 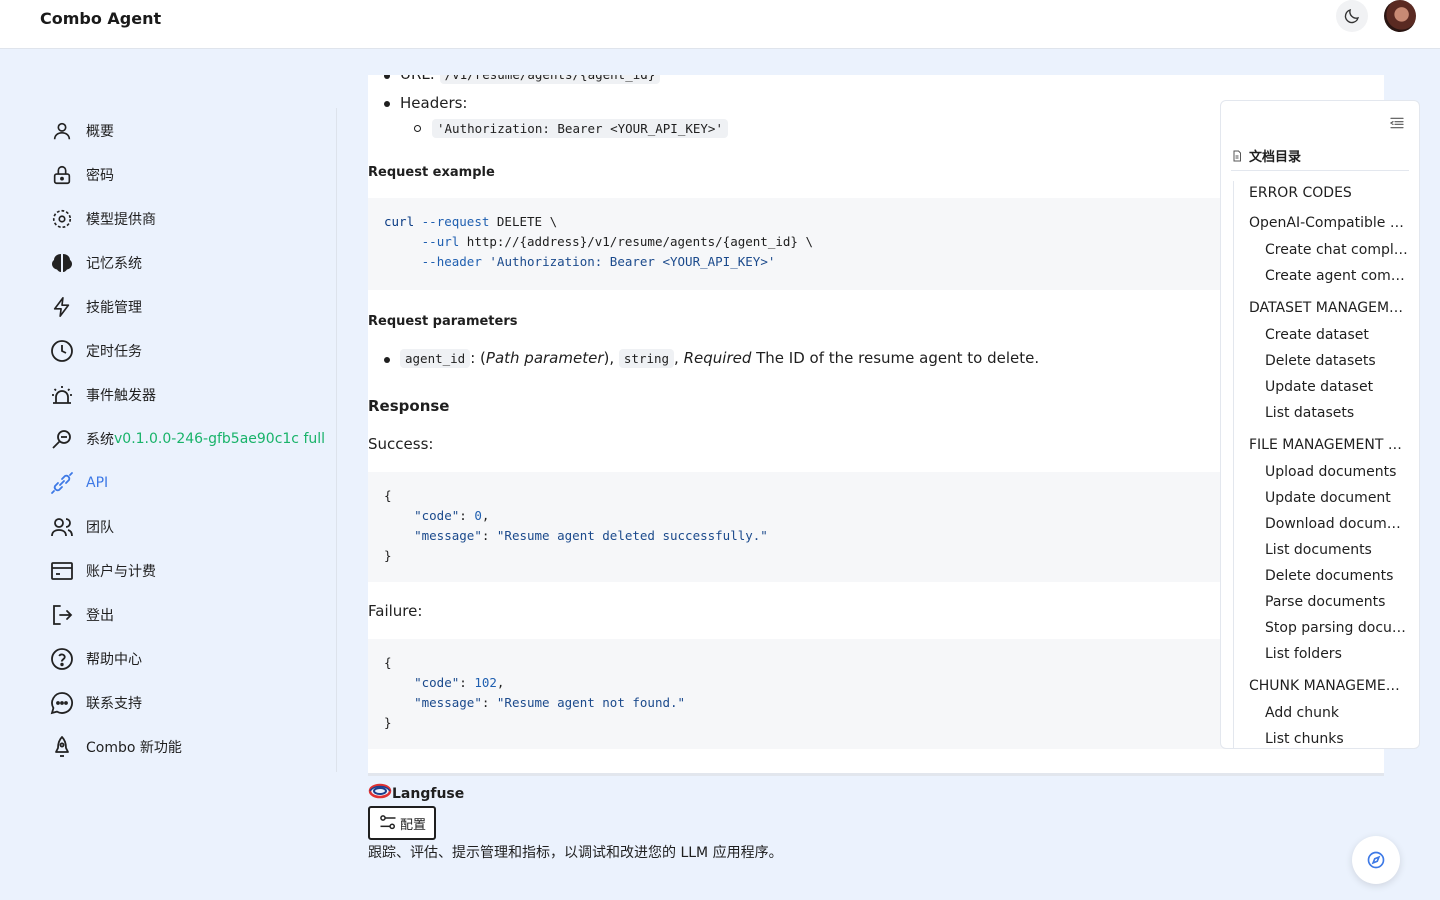 What do you see at coordinates (100, 616) in the screenshot?
I see `sidebar-item-label: 登出` at bounding box center [100, 616].